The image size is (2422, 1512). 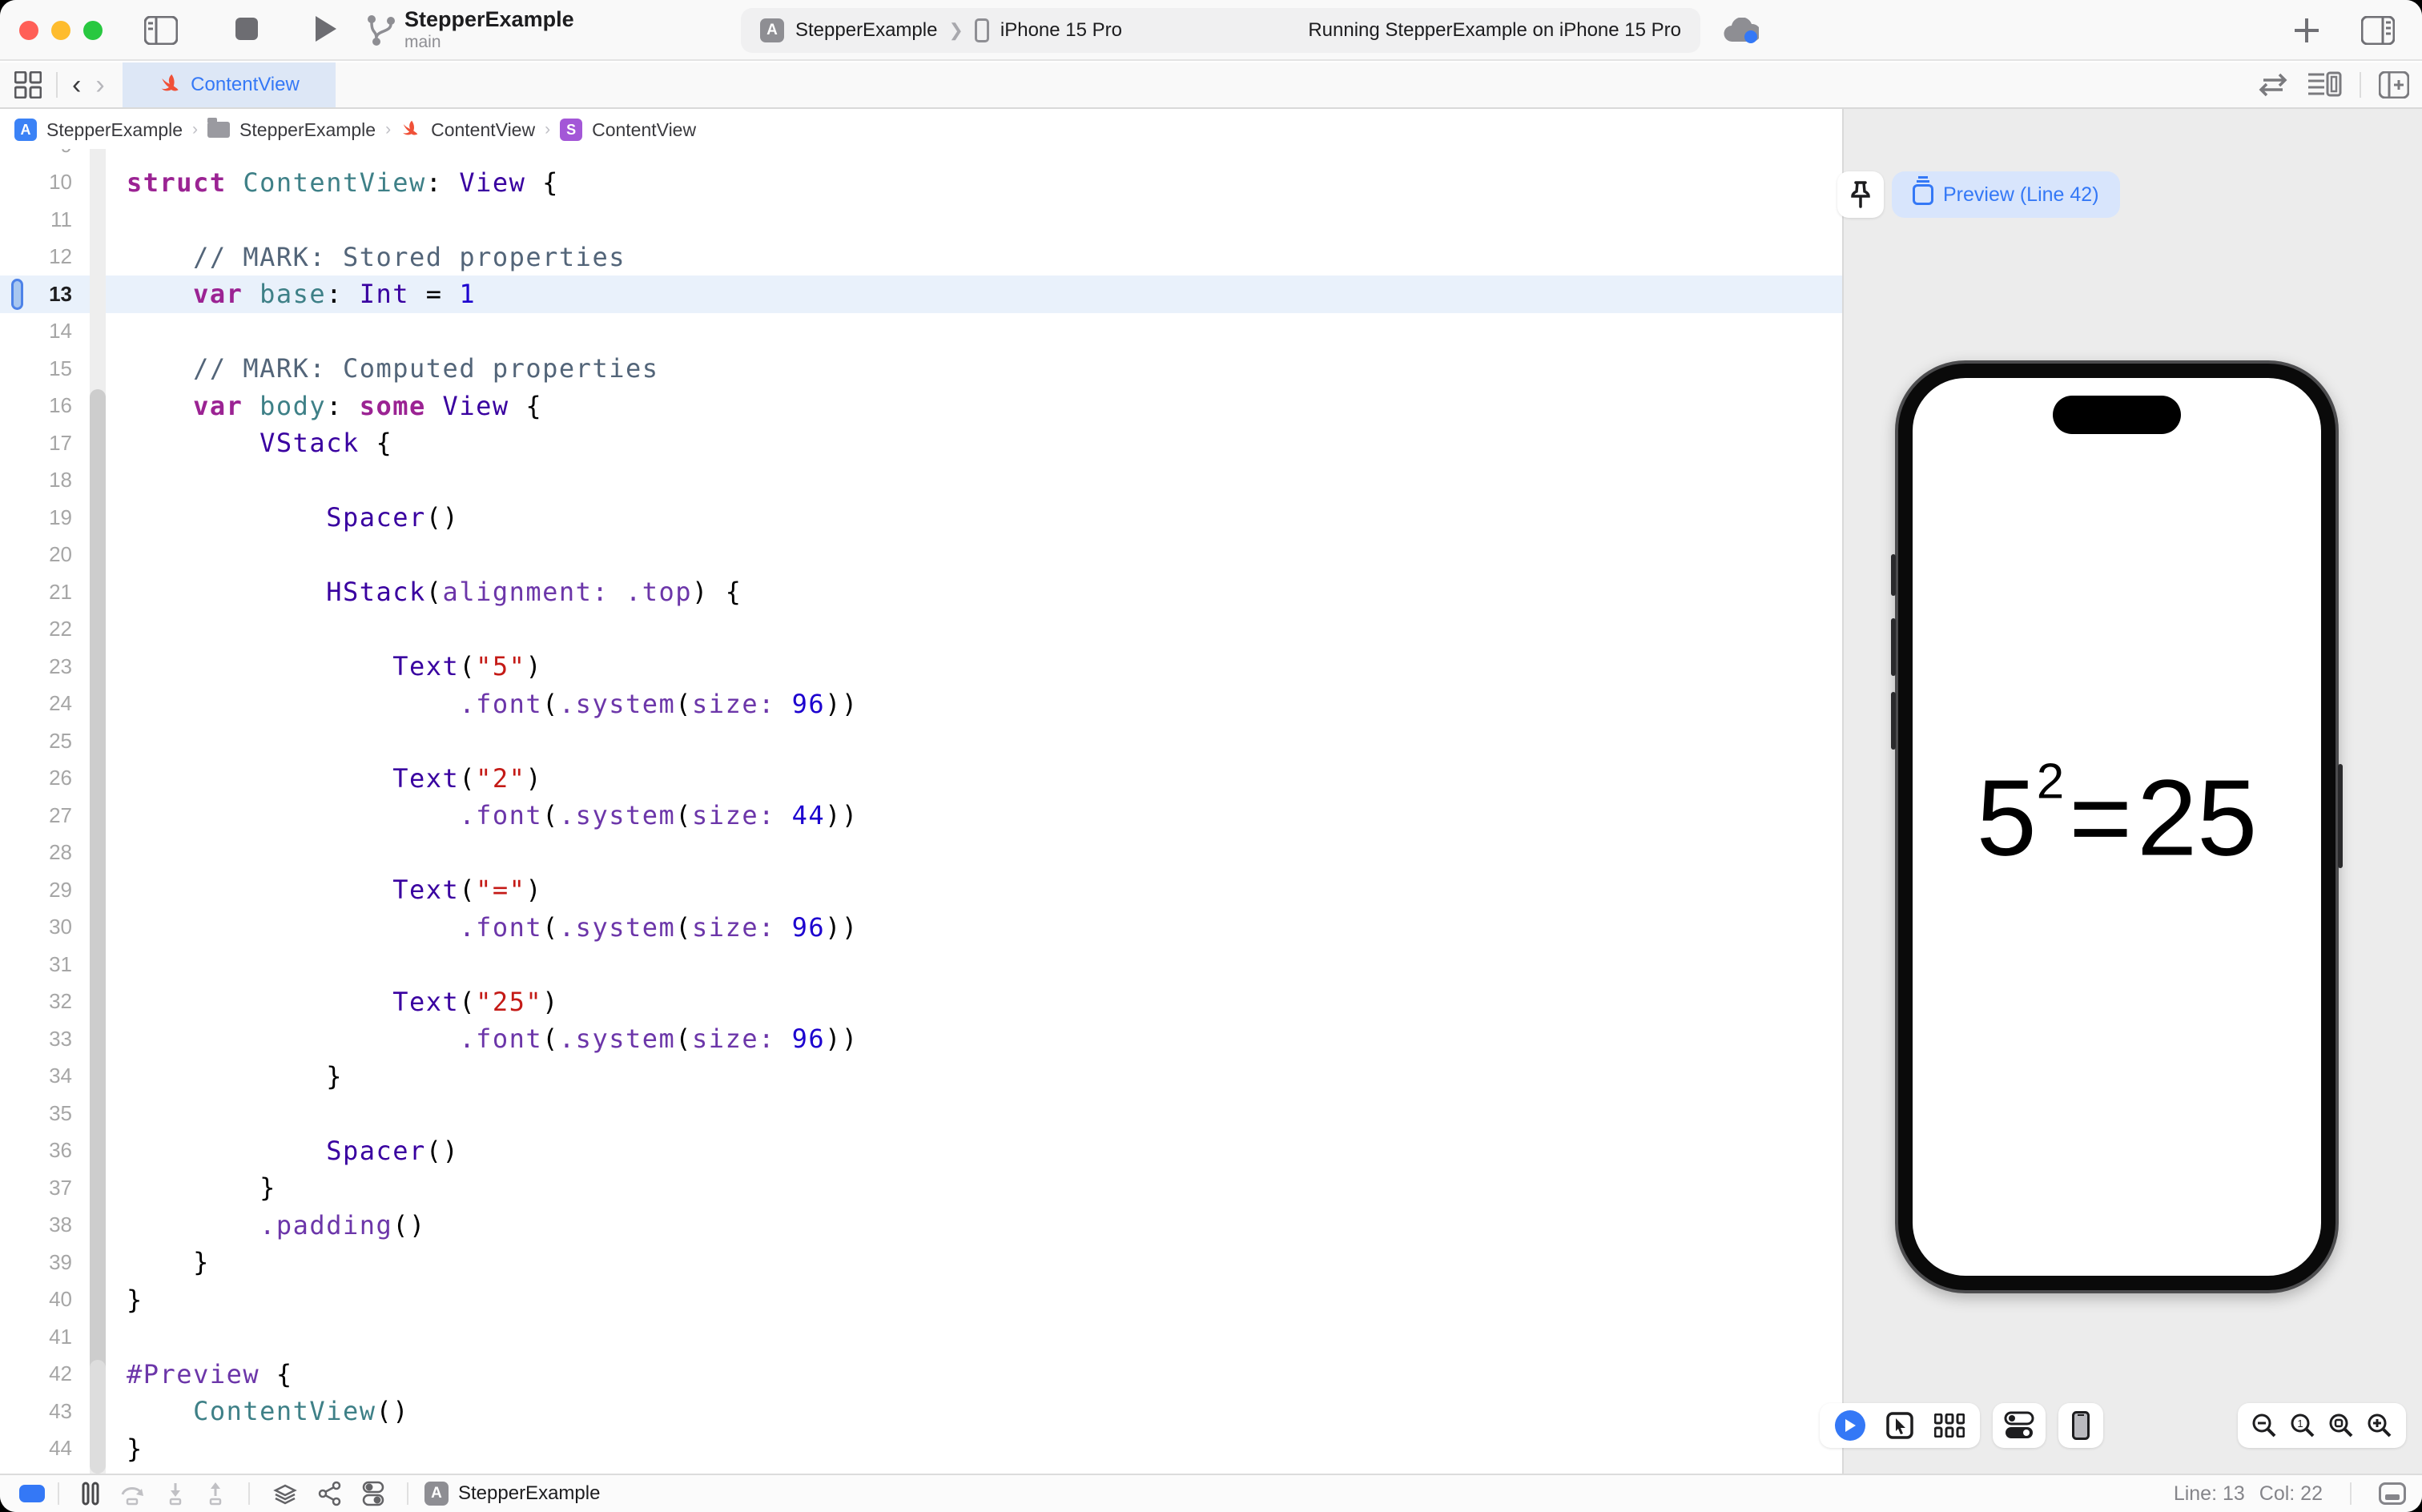 I want to click on line-number: 30, so click(x=41, y=927).